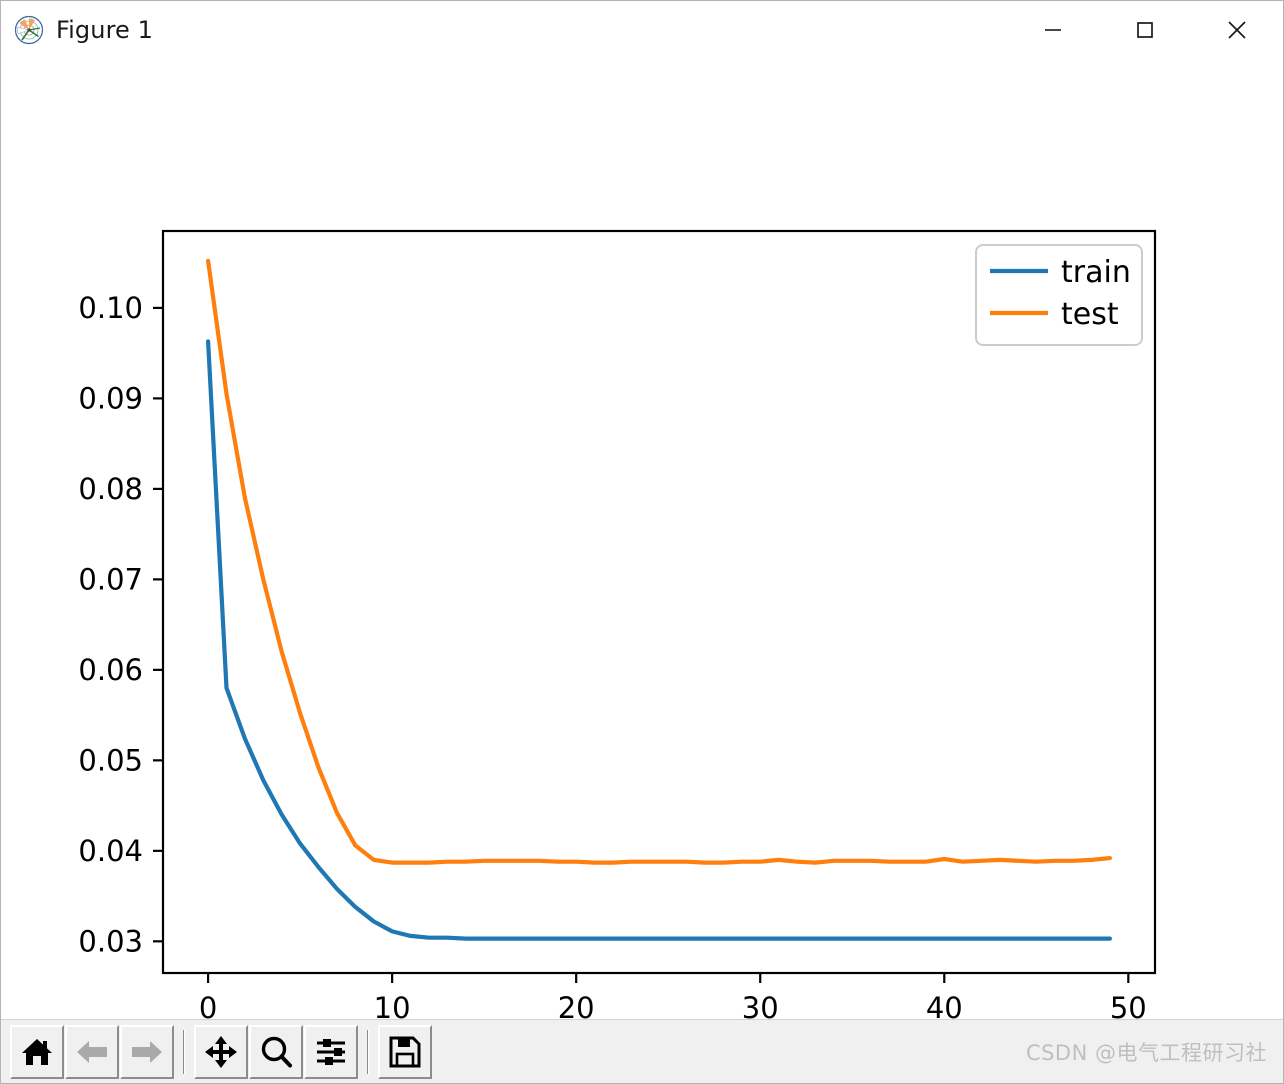 The image size is (1284, 1084). I want to click on minimize-button, so click(1053, 30).